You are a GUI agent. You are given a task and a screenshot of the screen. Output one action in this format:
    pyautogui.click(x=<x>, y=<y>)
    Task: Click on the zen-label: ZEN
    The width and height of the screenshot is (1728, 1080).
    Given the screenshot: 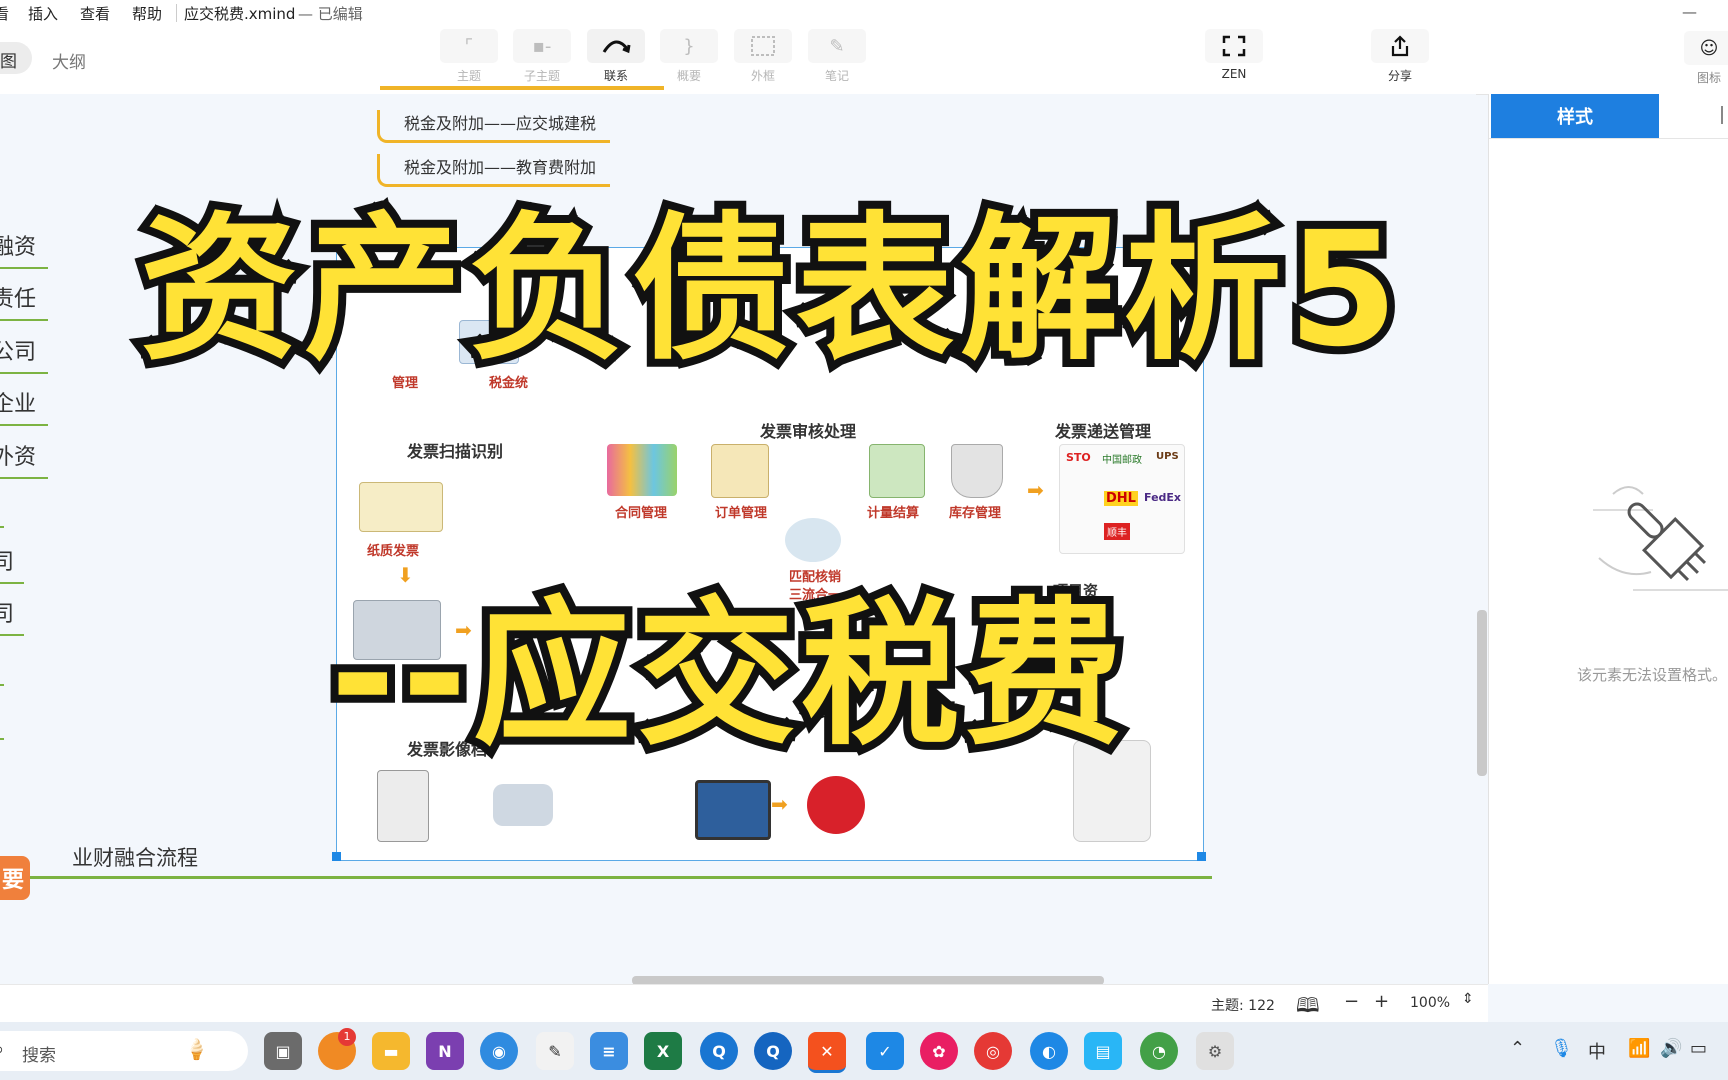 What is the action you would take?
    pyautogui.click(x=1234, y=74)
    